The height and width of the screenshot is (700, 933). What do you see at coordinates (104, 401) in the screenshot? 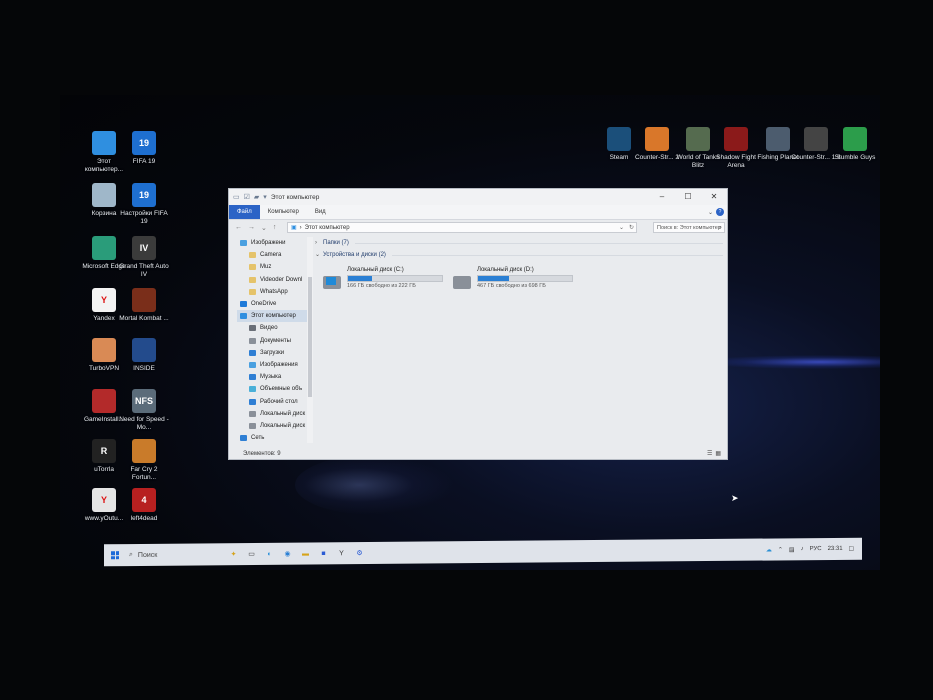
I see `game-installer-icon` at bounding box center [104, 401].